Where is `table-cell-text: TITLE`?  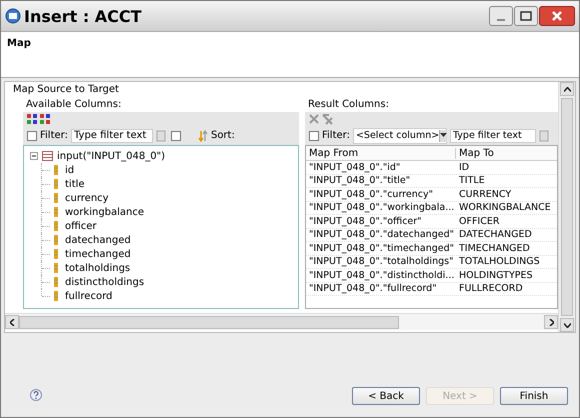
table-cell-text: TITLE is located at coordinates (472, 180).